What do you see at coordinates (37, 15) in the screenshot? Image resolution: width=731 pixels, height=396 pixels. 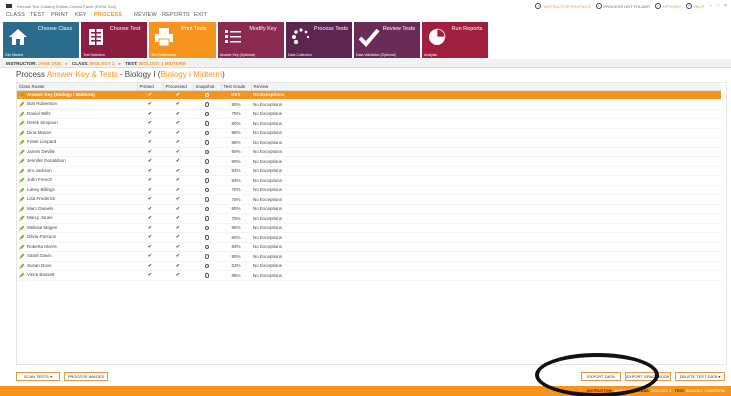 I see `menu-test: TEST` at bounding box center [37, 15].